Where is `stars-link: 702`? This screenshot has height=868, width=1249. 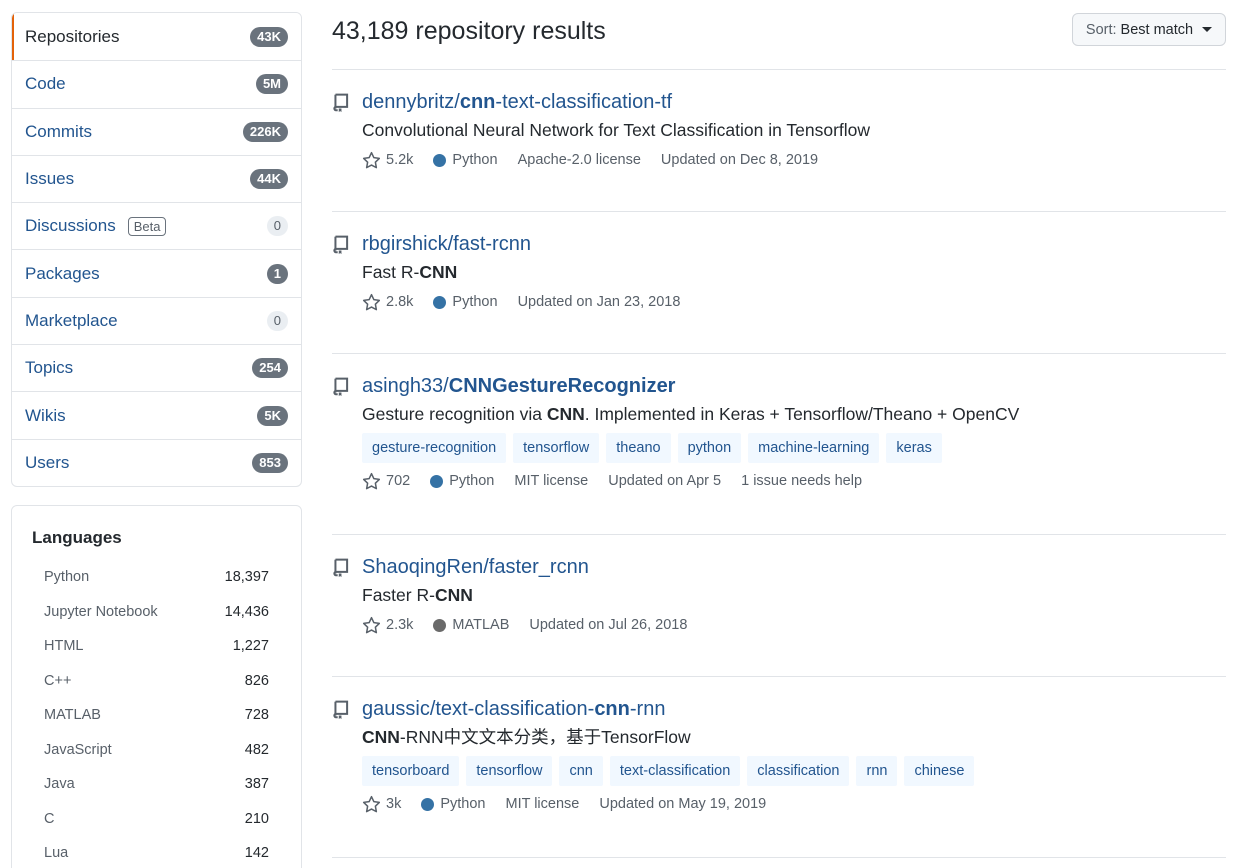
stars-link: 702 is located at coordinates (386, 481).